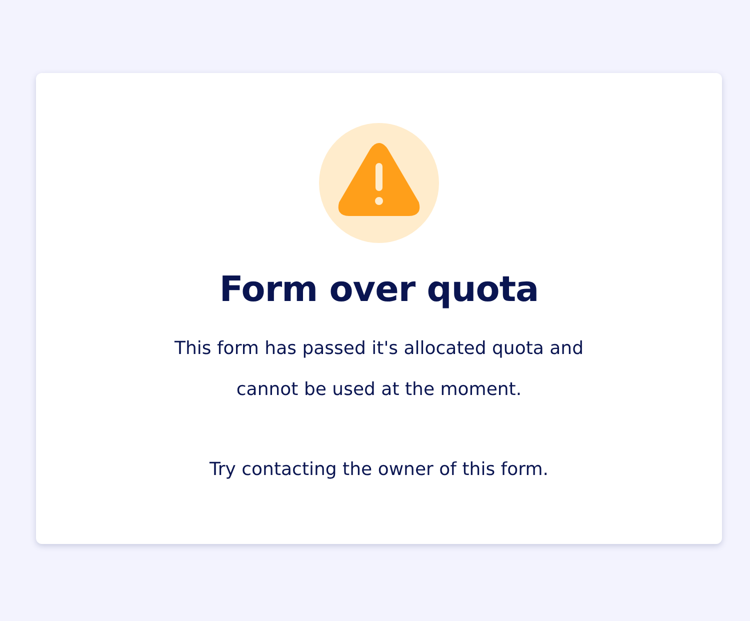 The image size is (750, 621). What do you see at coordinates (379, 290) in the screenshot?
I see `title: Form over quota` at bounding box center [379, 290].